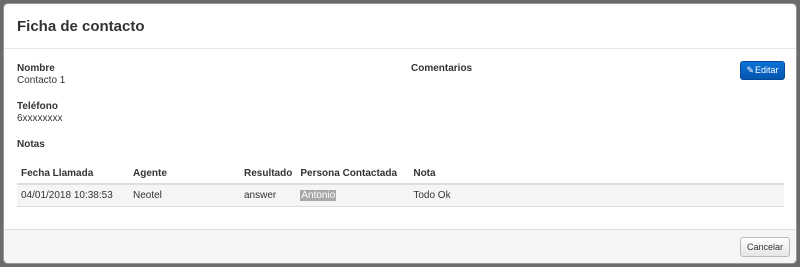  I want to click on column-header-resultado: Resultado, so click(268, 174).